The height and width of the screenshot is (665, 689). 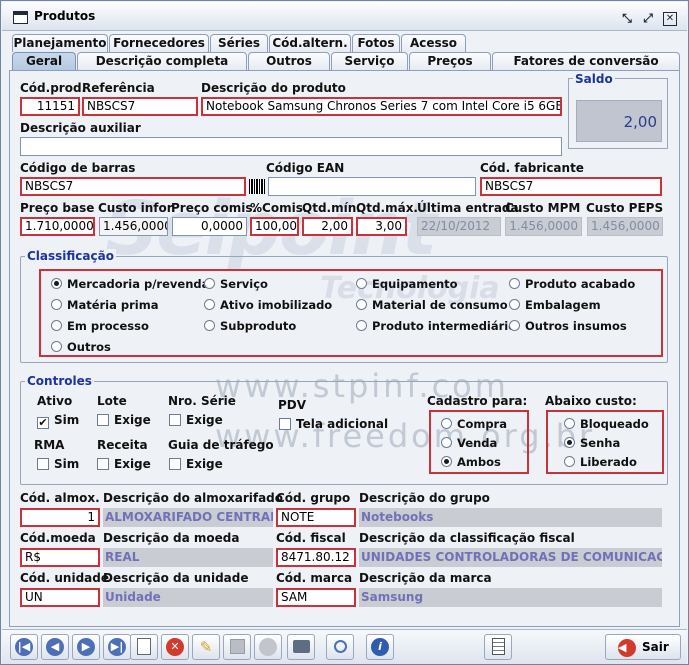 What do you see at coordinates (555, 305) in the screenshot?
I see `radio-embalagem: Embalagem` at bounding box center [555, 305].